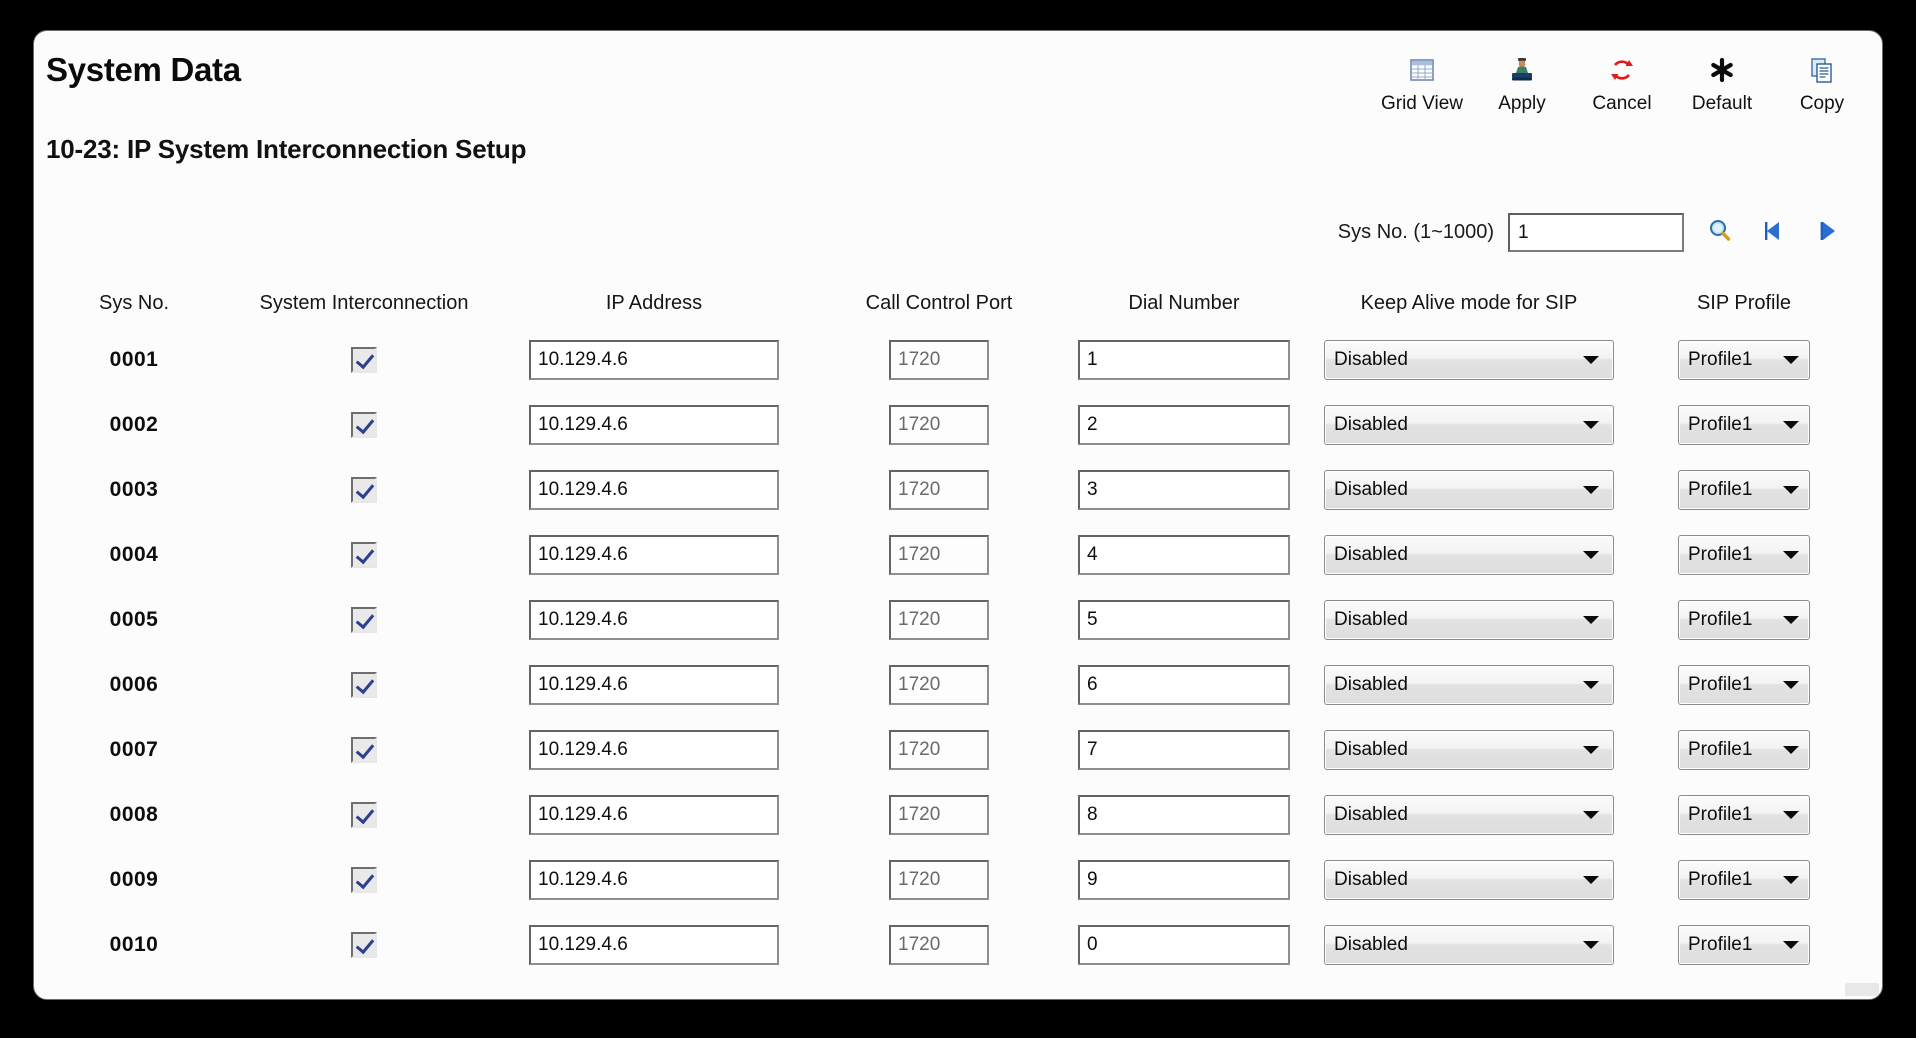 The height and width of the screenshot is (1038, 1916). I want to click on search-go-button, so click(1720, 233).